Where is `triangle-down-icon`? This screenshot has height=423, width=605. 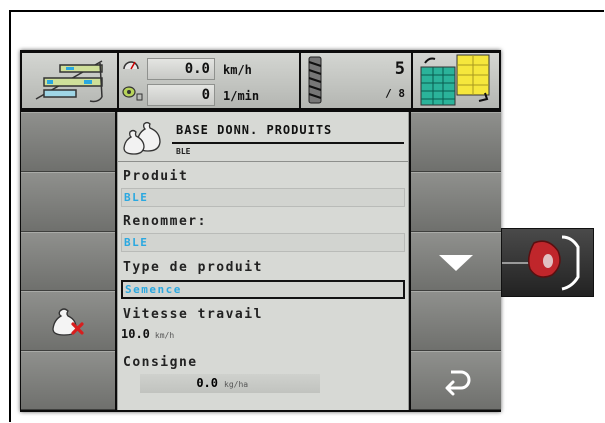 triangle-down-icon is located at coordinates (456, 263).